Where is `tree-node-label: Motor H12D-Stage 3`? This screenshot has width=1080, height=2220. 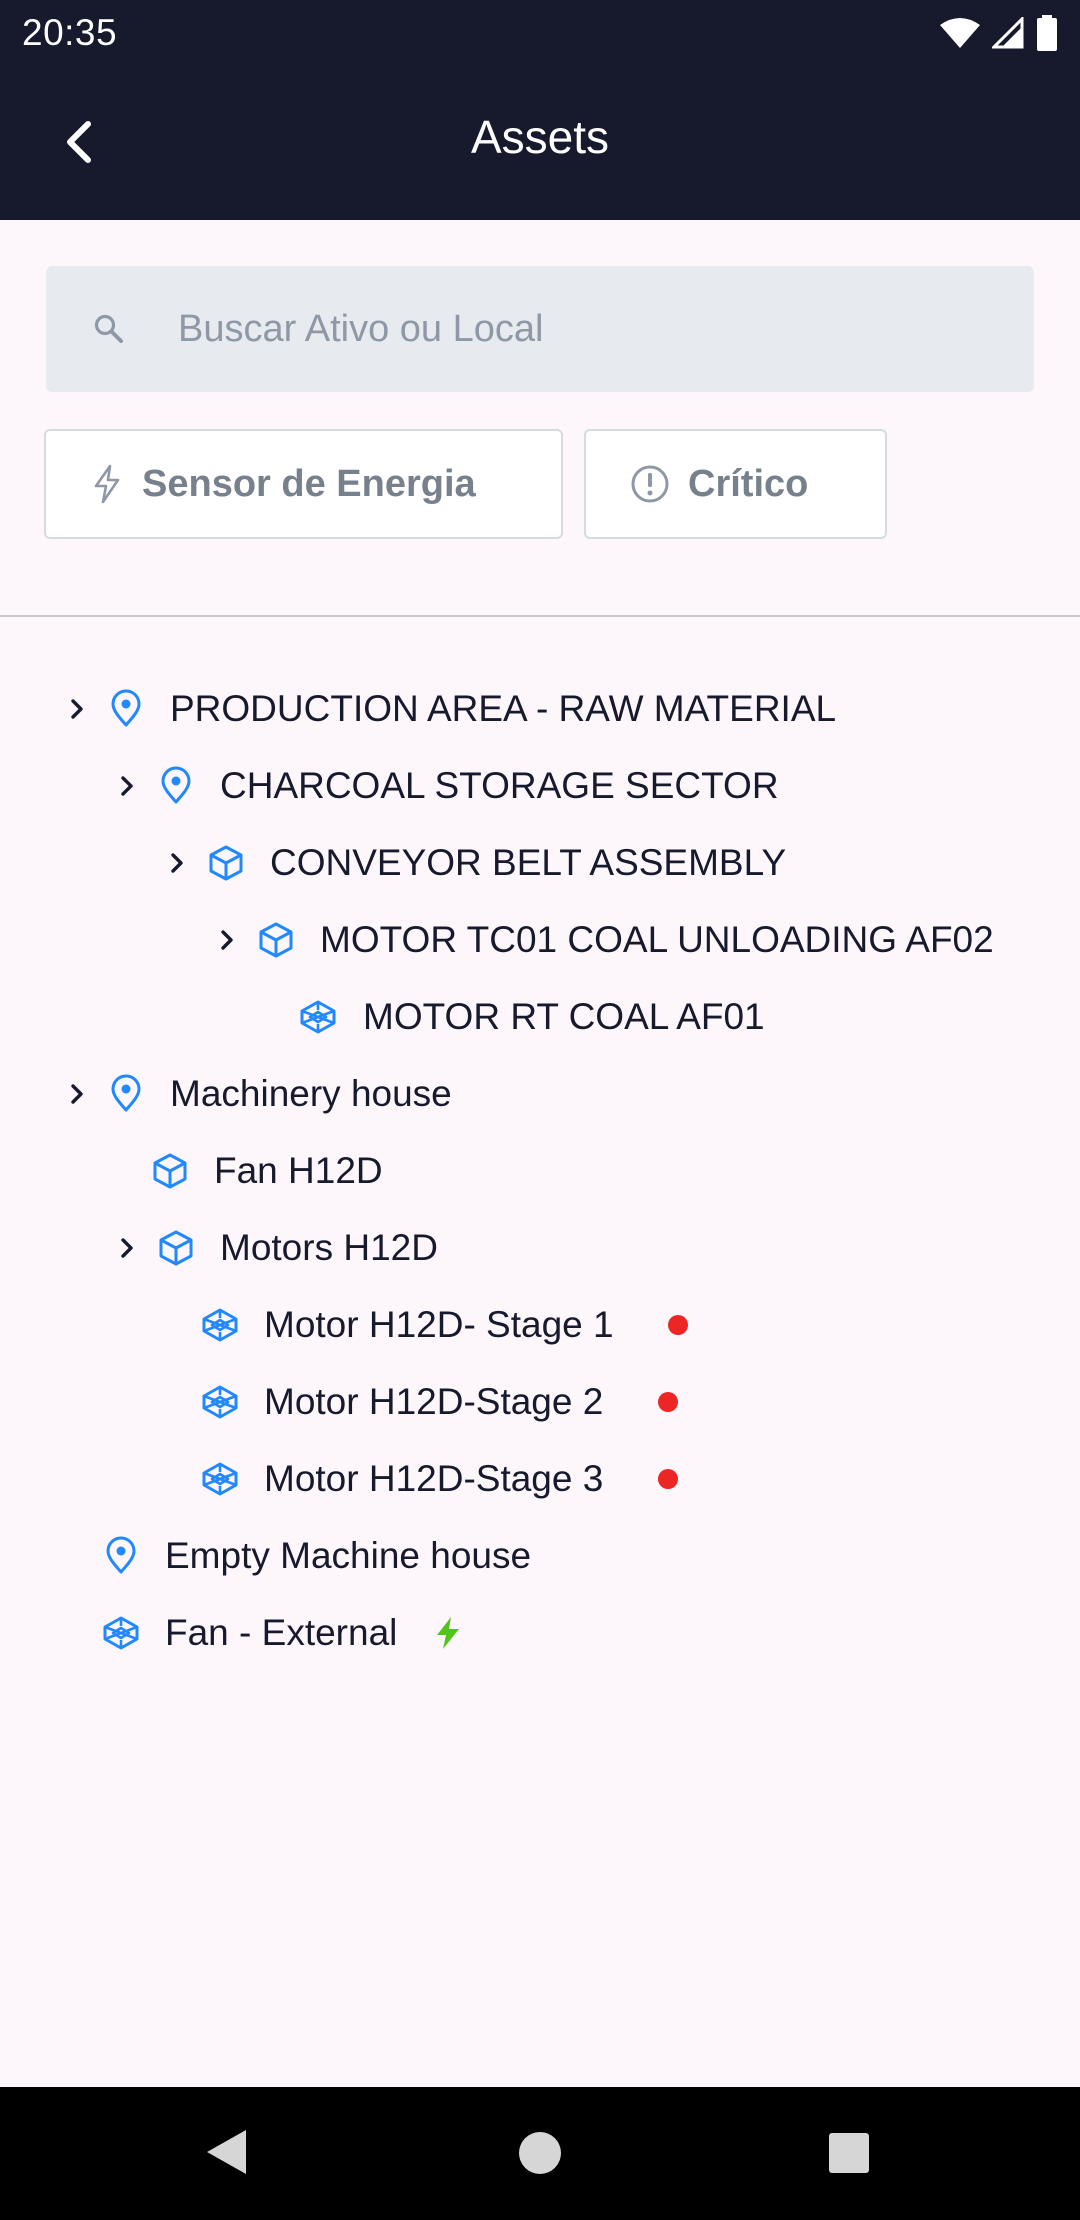
tree-node-label: Motor H12D-Stage 3 is located at coordinates (434, 1478).